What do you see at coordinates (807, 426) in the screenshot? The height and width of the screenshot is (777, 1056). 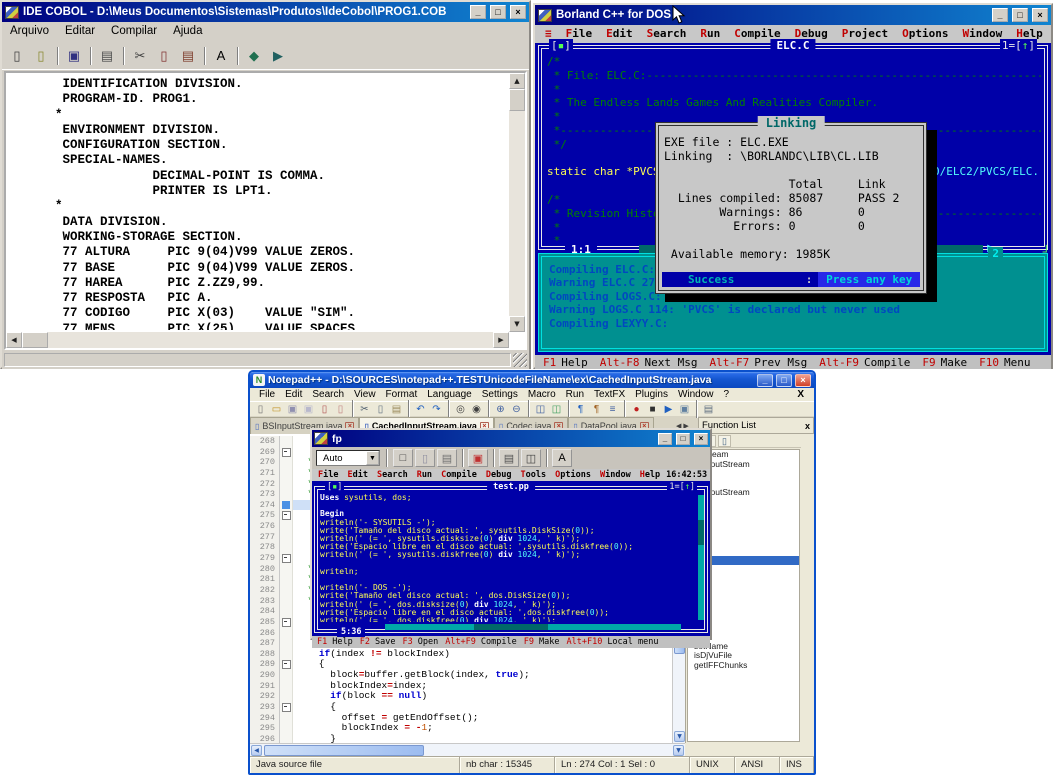 I see `function-list-close-icon: x` at bounding box center [807, 426].